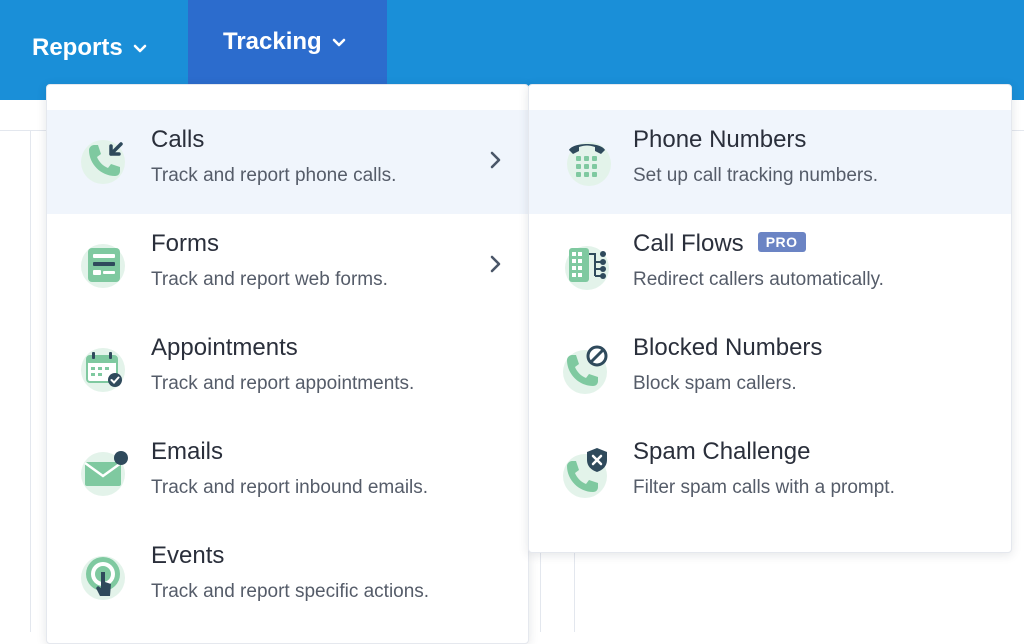 This screenshot has width=1024, height=644. What do you see at coordinates (287, 266) in the screenshot?
I see `menu-item-forms: Forms Track and report web forms.` at bounding box center [287, 266].